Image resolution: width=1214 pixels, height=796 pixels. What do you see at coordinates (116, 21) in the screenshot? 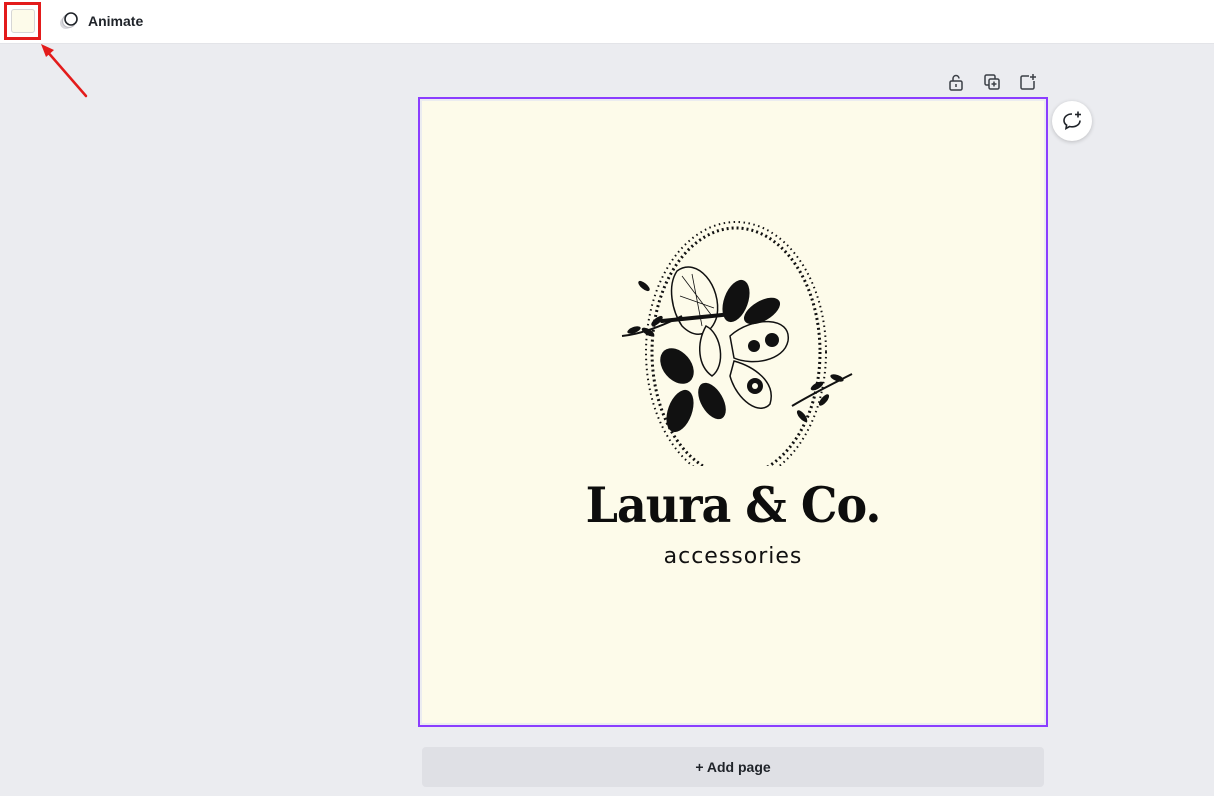
I see `animate-label: Animate` at bounding box center [116, 21].